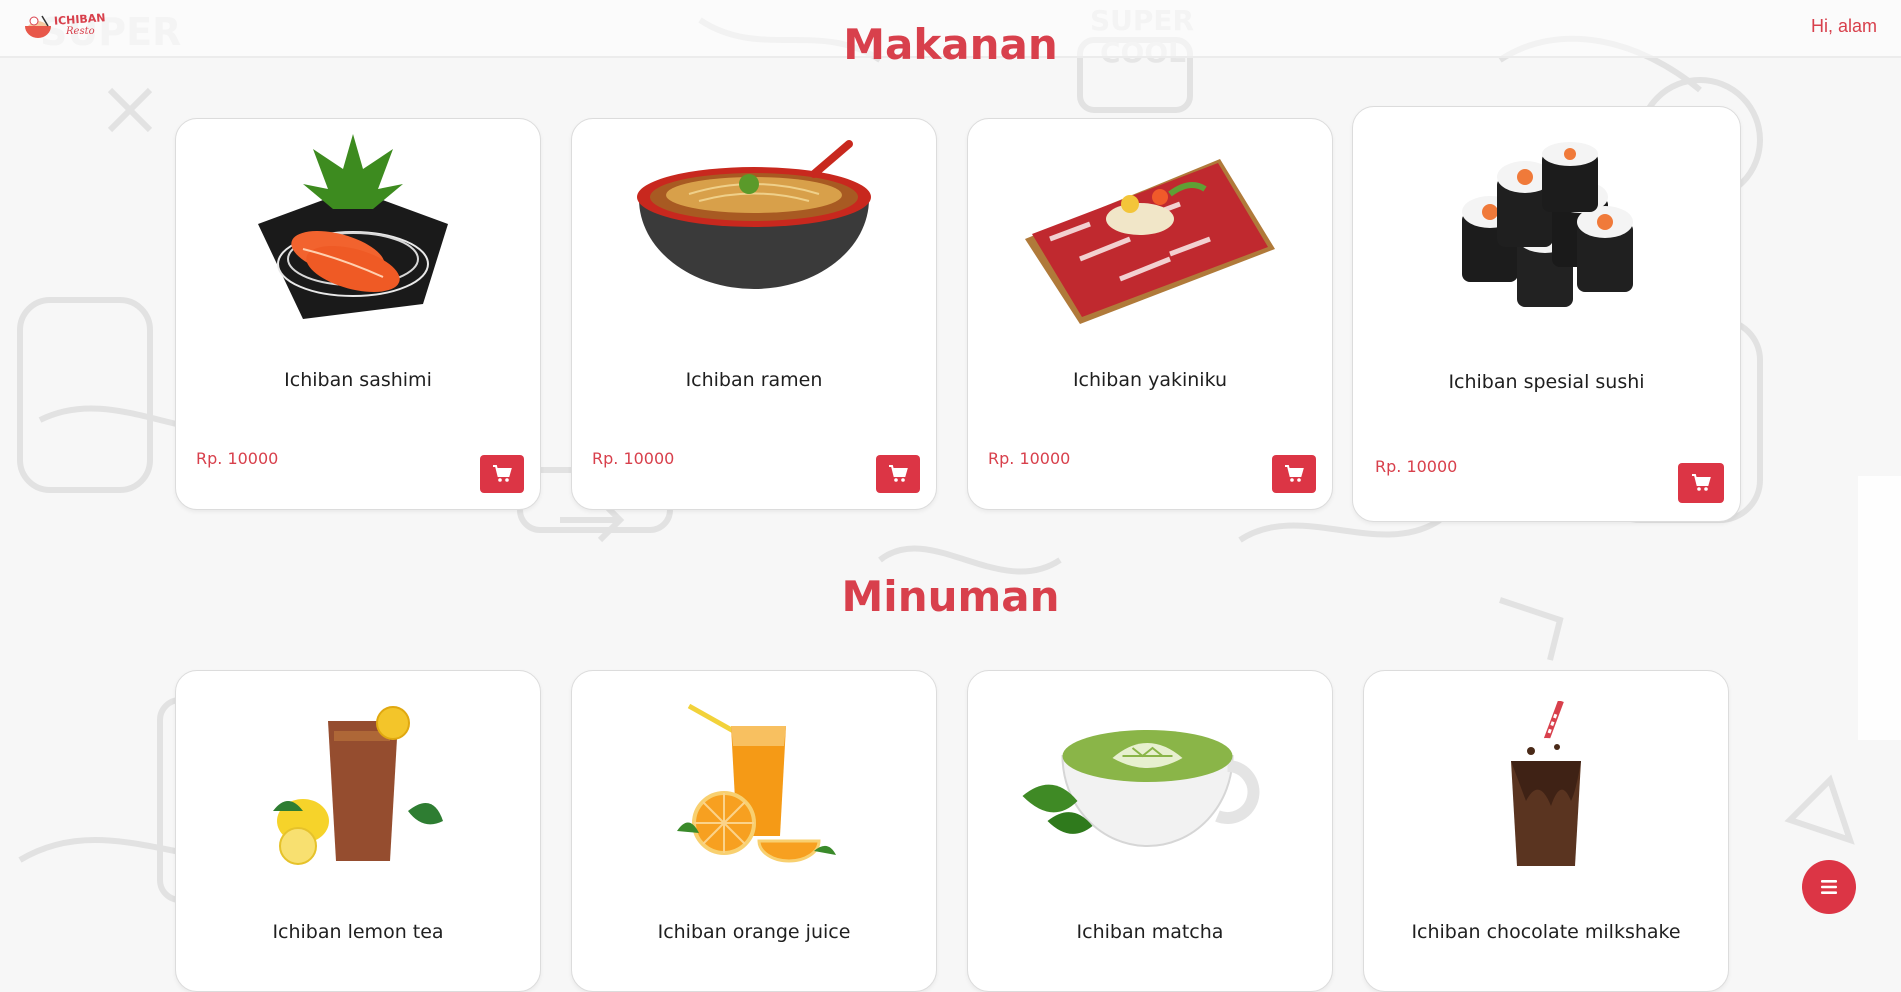 The height and width of the screenshot is (992, 1901). Describe the element at coordinates (358, 932) in the screenshot. I see `item-name: Ichiban lemon tea` at that location.